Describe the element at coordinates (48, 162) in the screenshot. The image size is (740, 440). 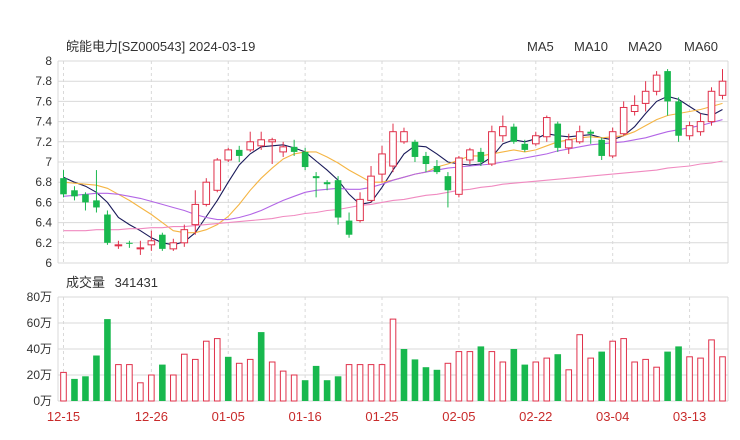
I see `price-tick-label: 7` at that location.